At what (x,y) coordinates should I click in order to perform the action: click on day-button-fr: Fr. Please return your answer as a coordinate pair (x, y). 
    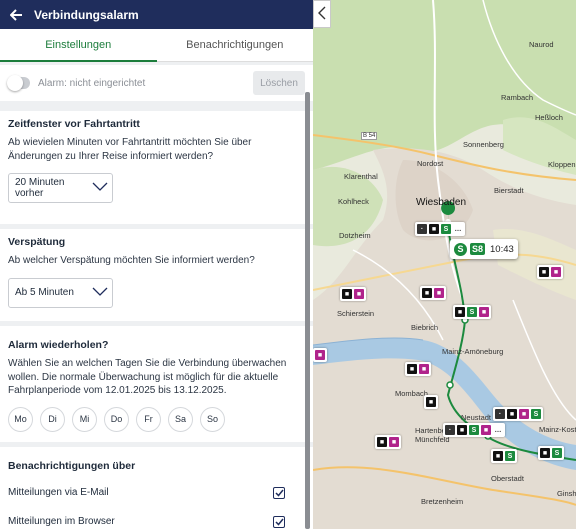
    Looking at the image, I should click on (148, 419).